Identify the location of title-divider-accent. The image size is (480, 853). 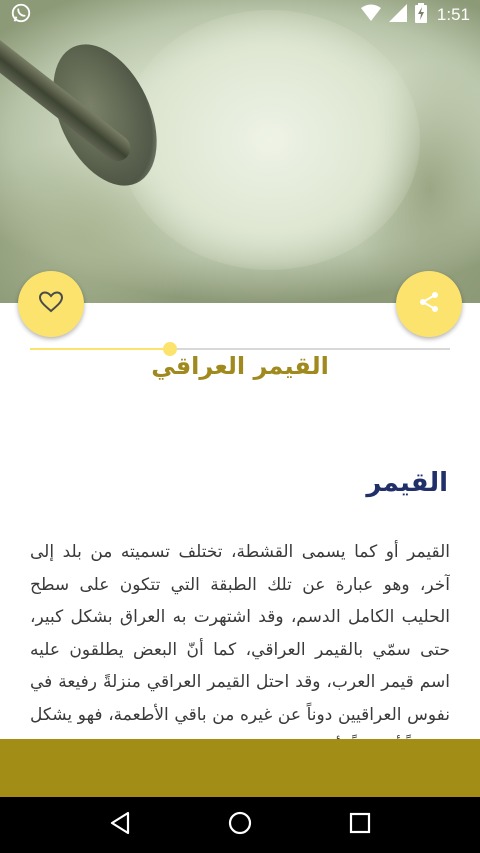
(100, 349).